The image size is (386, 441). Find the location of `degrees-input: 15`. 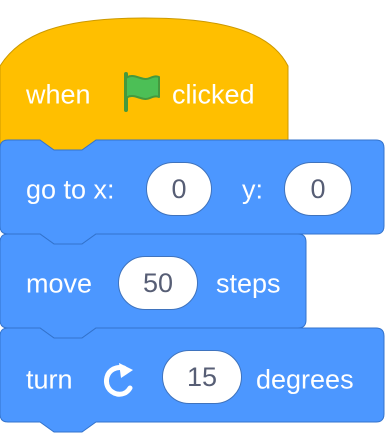

degrees-input: 15 is located at coordinates (202, 377).